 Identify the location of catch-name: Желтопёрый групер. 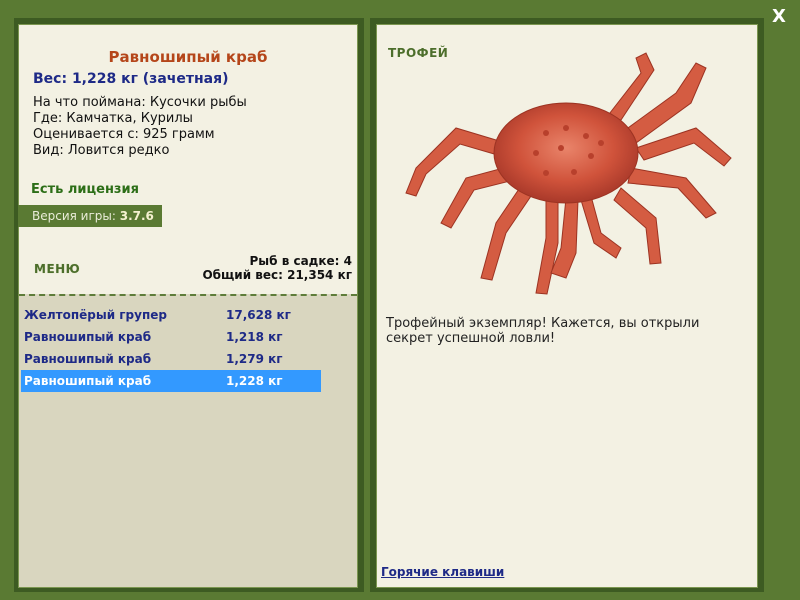
(95, 315).